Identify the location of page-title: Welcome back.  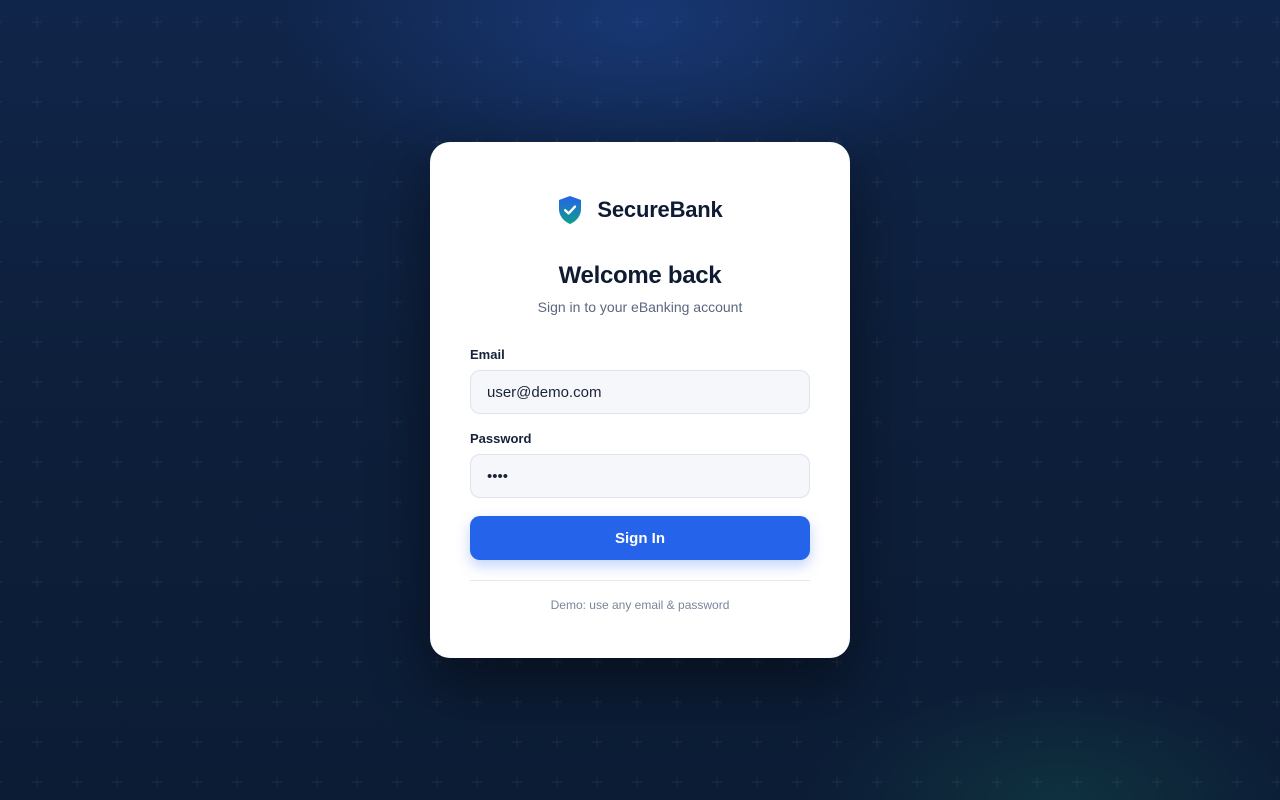
(640, 275).